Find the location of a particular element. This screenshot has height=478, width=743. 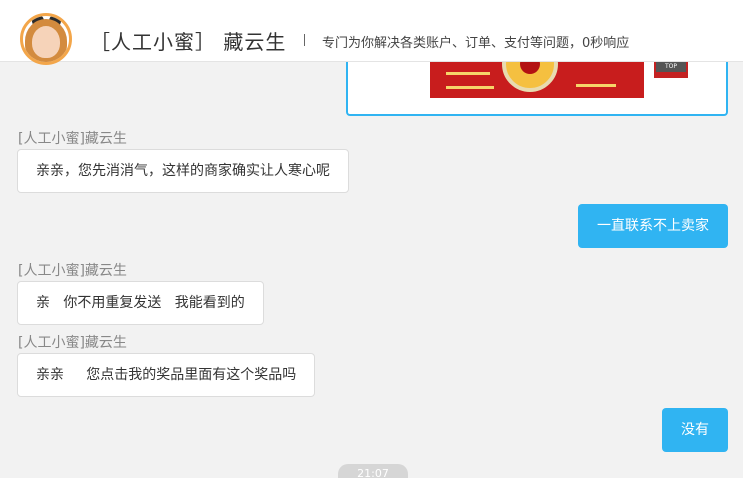

agent-title: ［人工小蜜］ 藏云生 is located at coordinates (188, 42).